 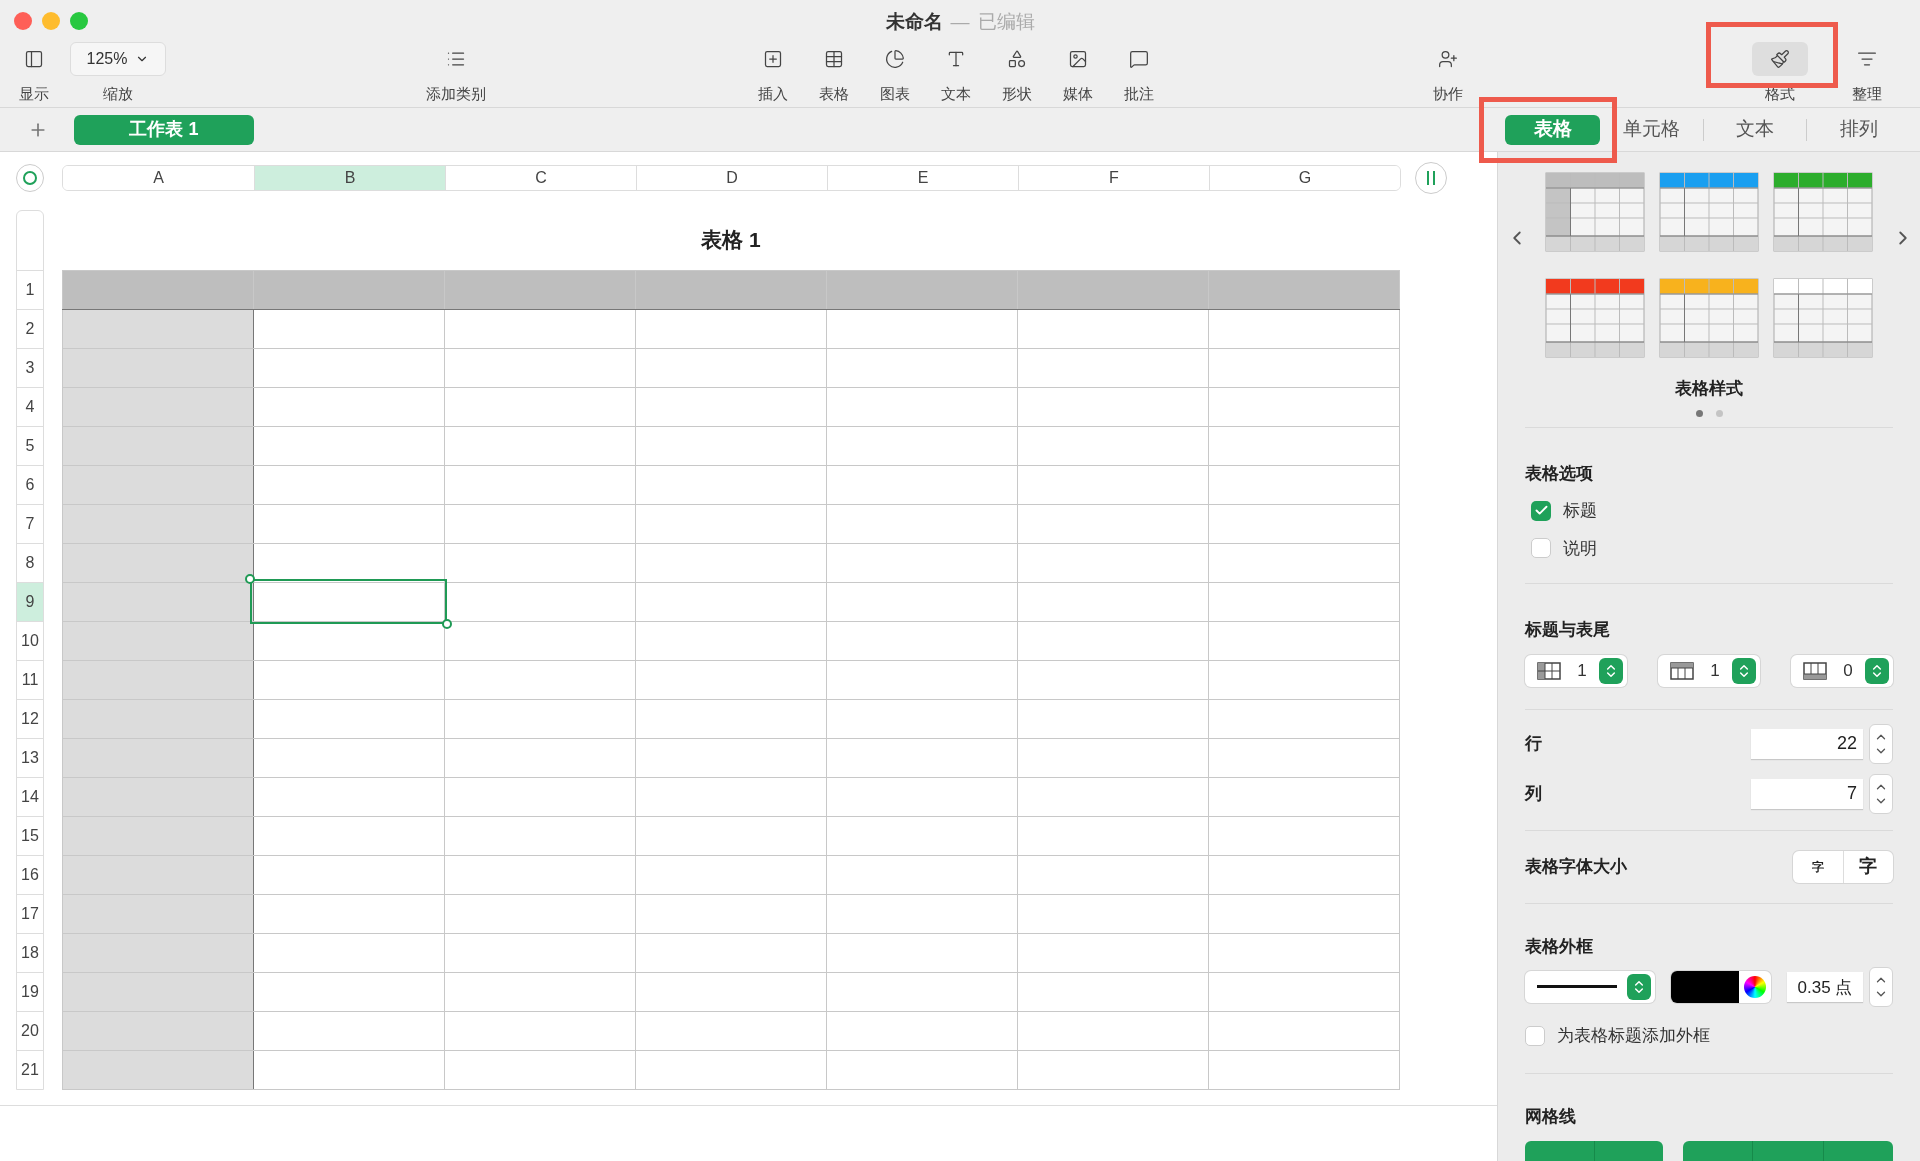 What do you see at coordinates (1842, 670) in the screenshot?
I see `header-footer-stepper: 0` at bounding box center [1842, 670].